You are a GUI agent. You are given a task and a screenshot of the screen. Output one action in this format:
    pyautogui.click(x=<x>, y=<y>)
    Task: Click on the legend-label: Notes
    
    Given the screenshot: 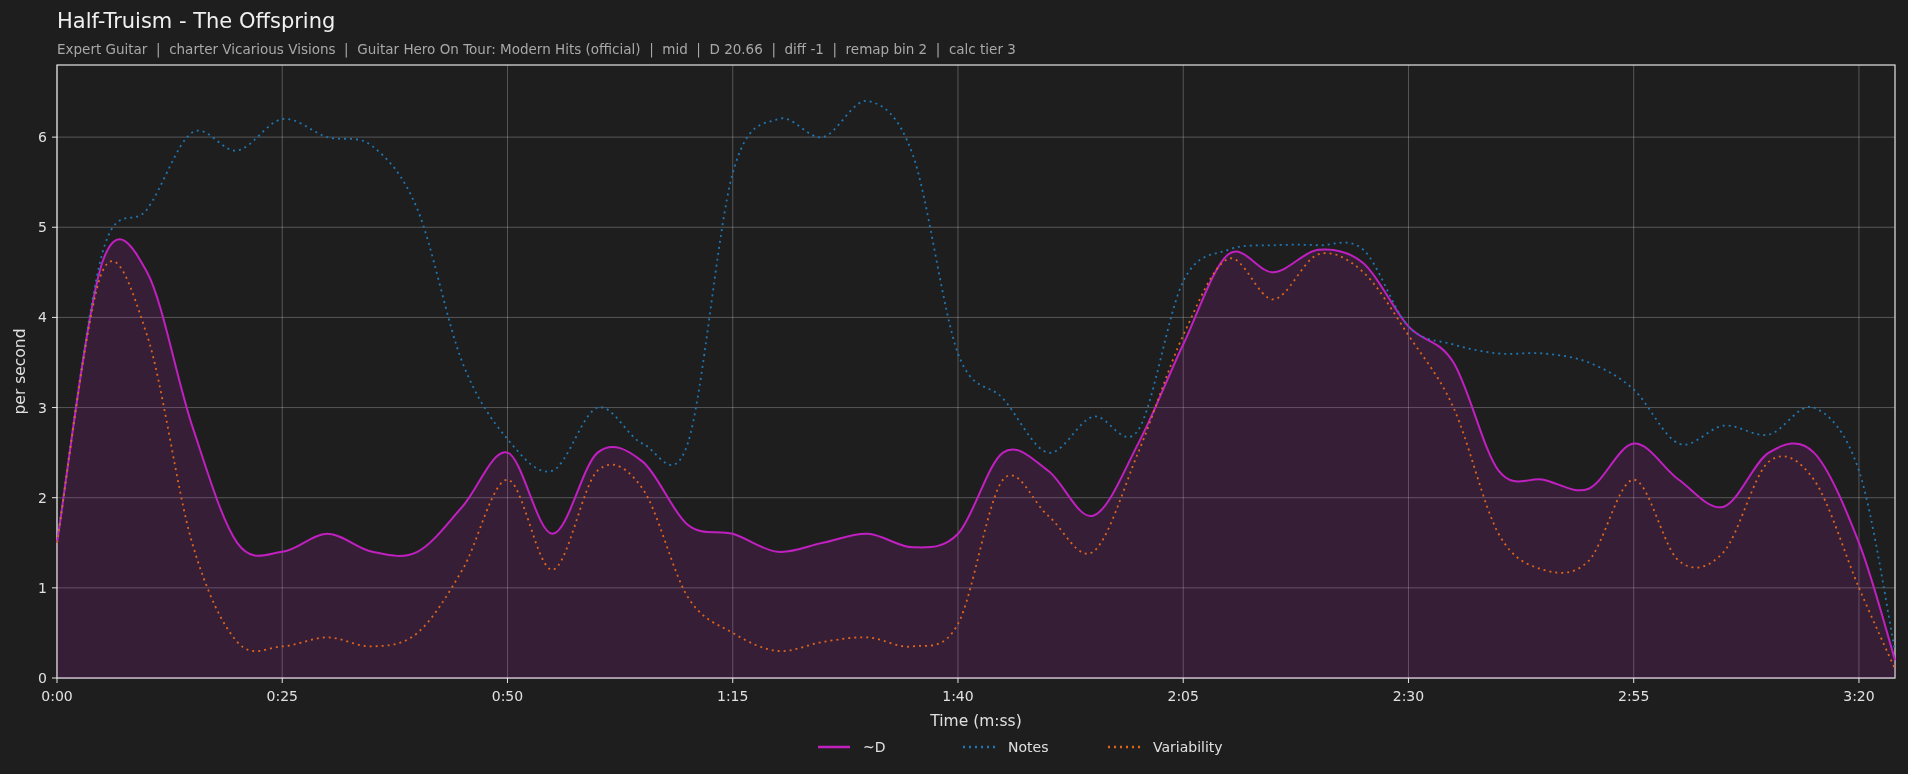 What is the action you would take?
    pyautogui.click(x=1028, y=747)
    